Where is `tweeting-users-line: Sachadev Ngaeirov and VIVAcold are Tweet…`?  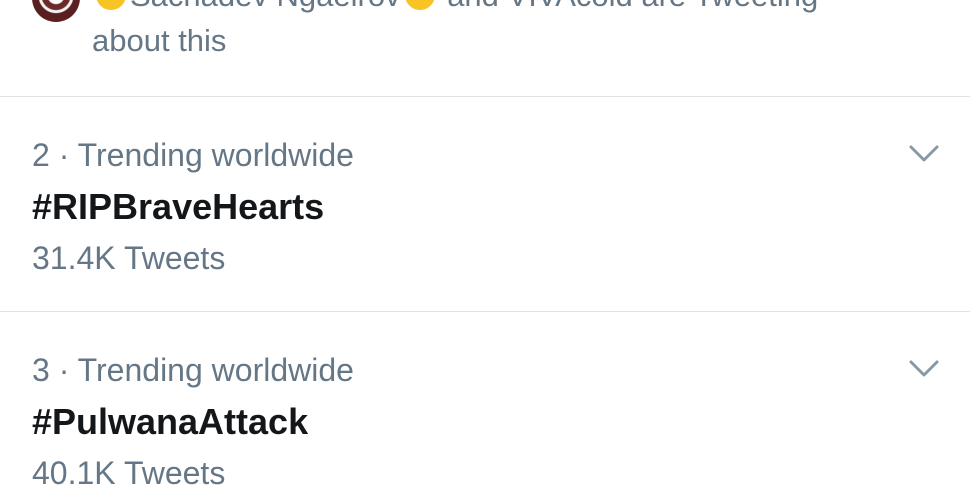 tweeting-users-line: Sachadev Ngaeirov and VIVAcold are Tweet… is located at coordinates (455, 7).